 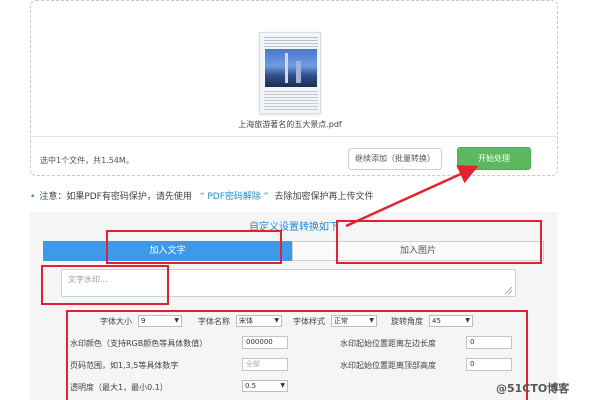 What do you see at coordinates (87, 160) in the screenshot?
I see `selected-file-info: 选中1个文件，共1.54M。` at bounding box center [87, 160].